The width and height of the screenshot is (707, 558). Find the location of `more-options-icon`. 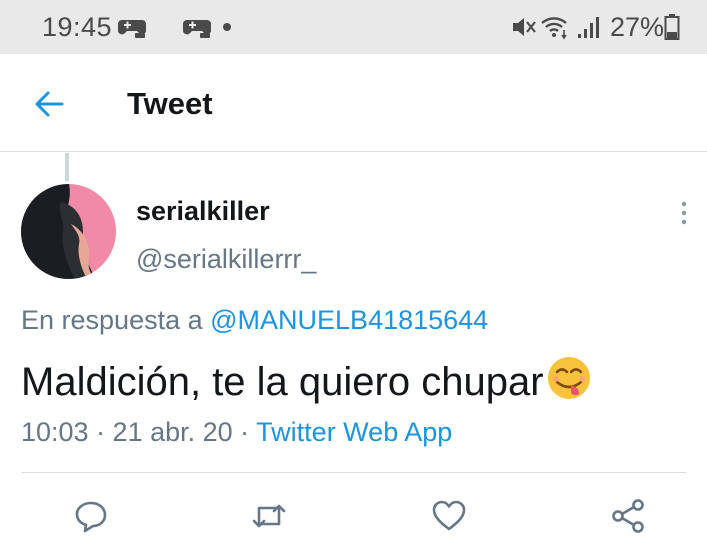

more-options-icon is located at coordinates (684, 213).